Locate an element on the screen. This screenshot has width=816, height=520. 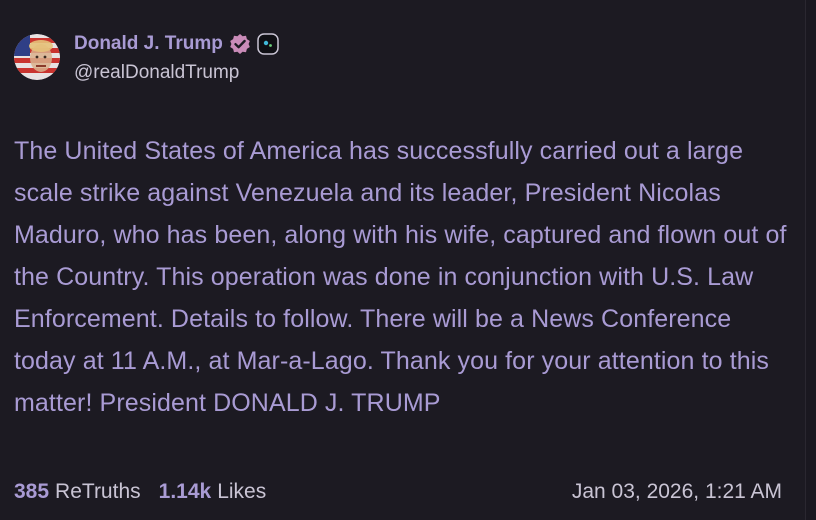
likes-label: Likes is located at coordinates (242, 491).